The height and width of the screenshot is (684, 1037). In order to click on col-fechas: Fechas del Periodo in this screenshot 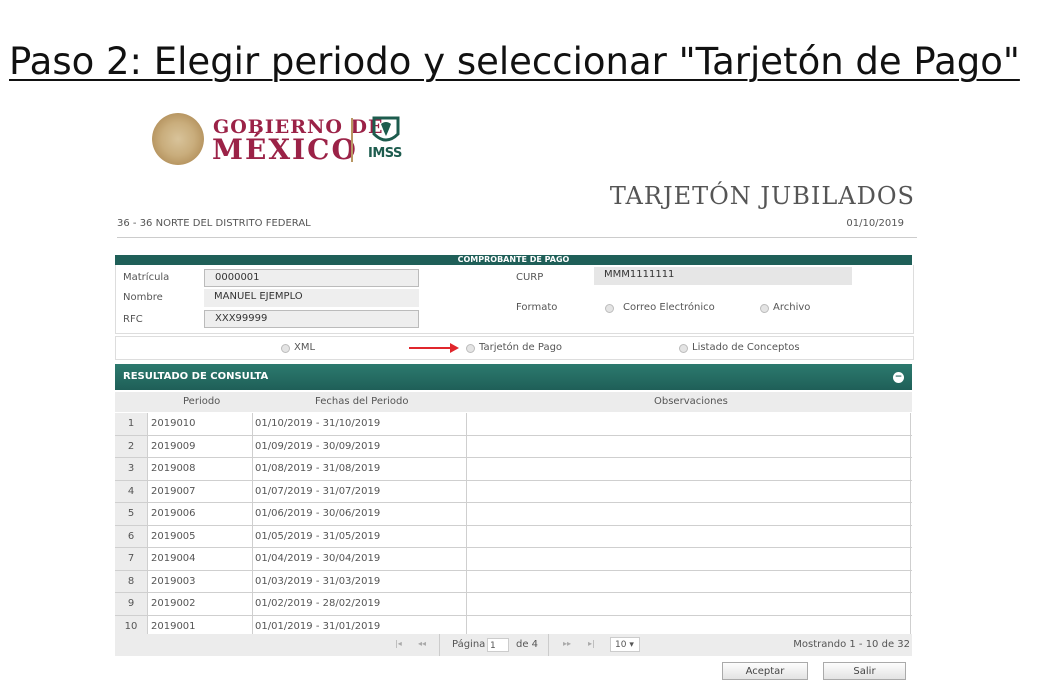, I will do `click(361, 401)`.